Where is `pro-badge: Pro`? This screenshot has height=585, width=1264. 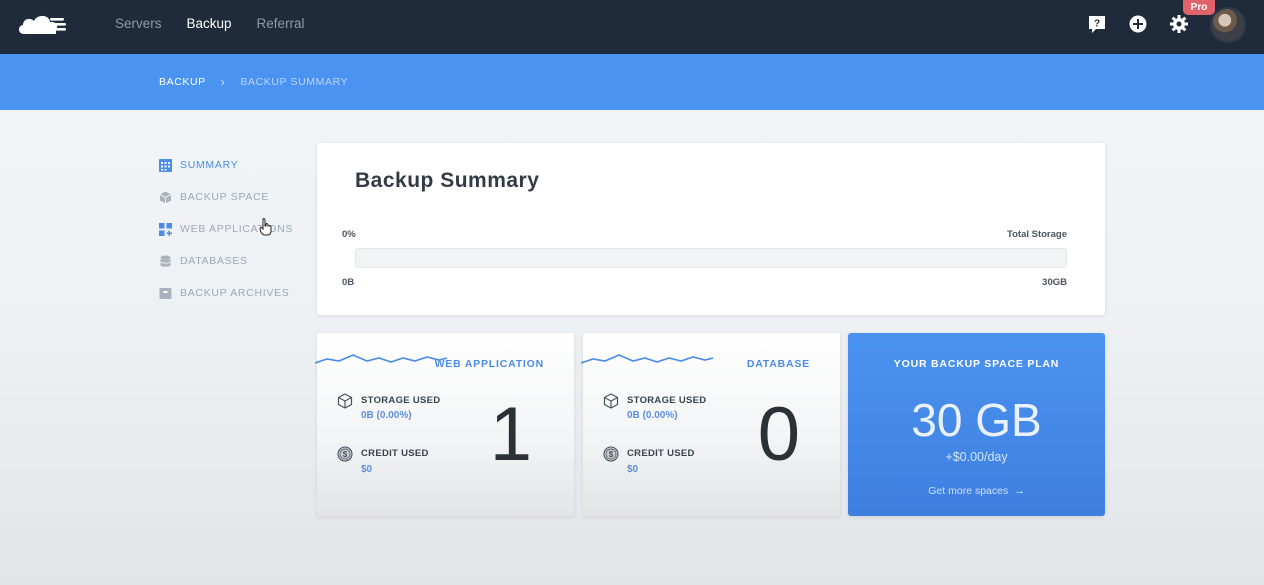 pro-badge: Pro is located at coordinates (1199, 7).